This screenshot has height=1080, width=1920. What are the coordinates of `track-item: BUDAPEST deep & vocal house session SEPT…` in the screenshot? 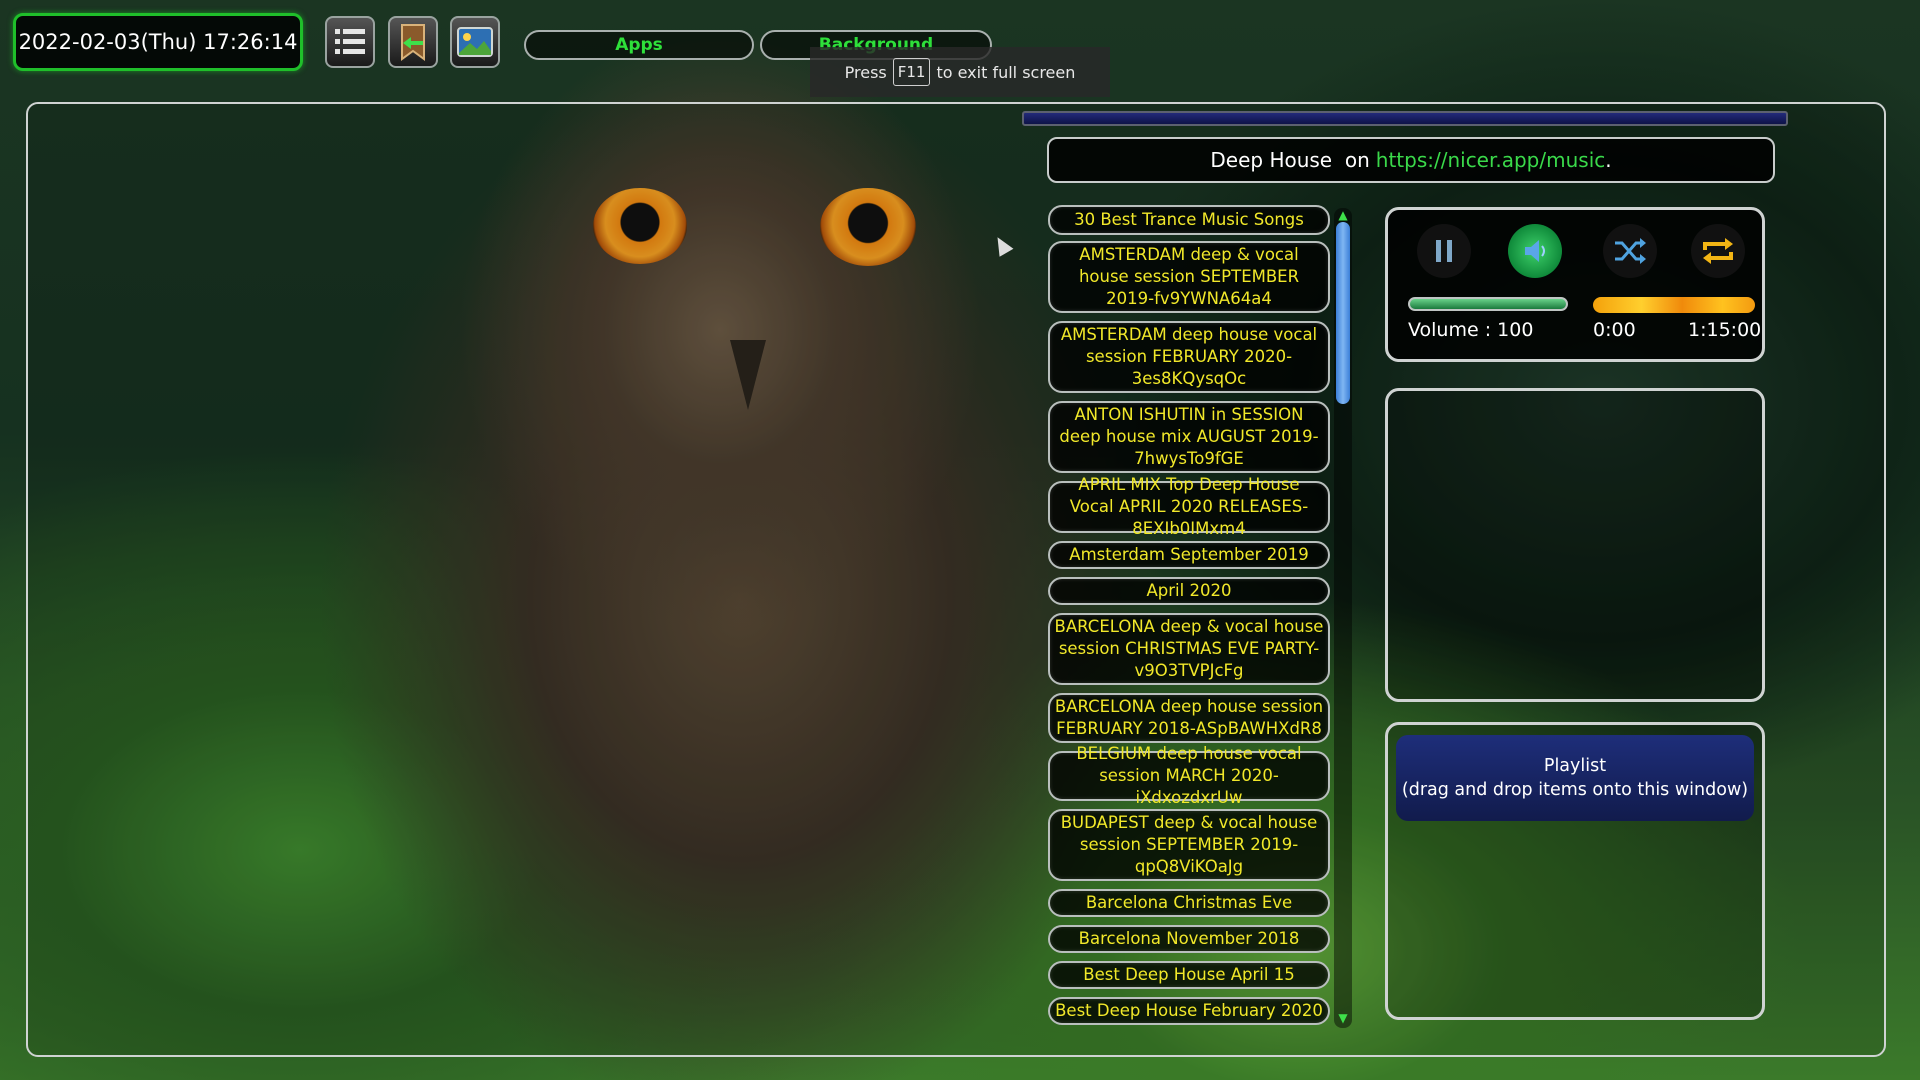 It's located at (1189, 845).